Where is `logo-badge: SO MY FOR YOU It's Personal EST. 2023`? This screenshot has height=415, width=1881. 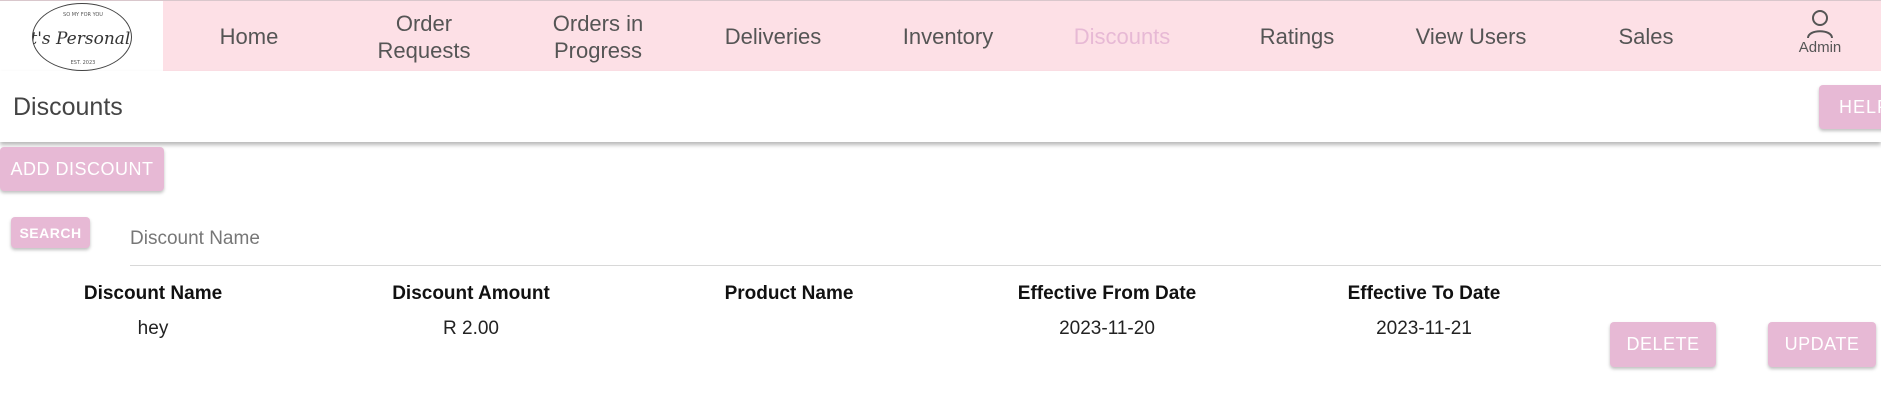
logo-badge: SO MY FOR YOU It's Personal EST. 2023 is located at coordinates (81, 36).